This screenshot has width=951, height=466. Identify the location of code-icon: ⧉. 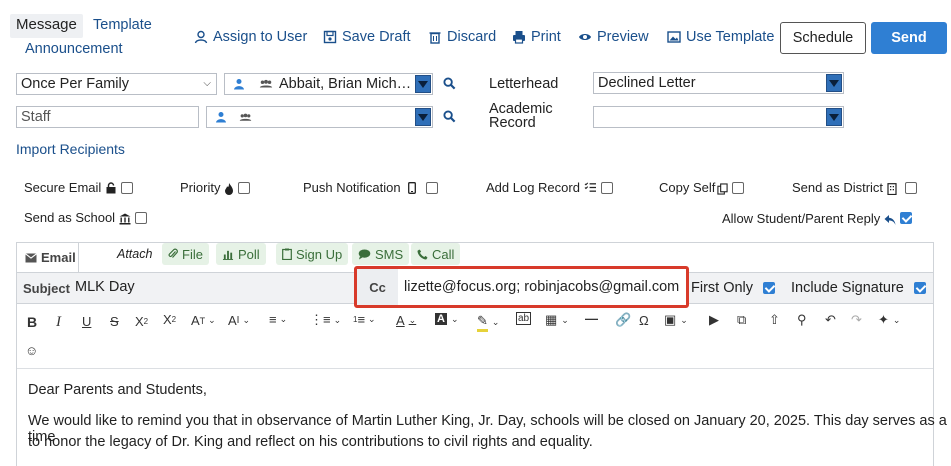
(741, 320).